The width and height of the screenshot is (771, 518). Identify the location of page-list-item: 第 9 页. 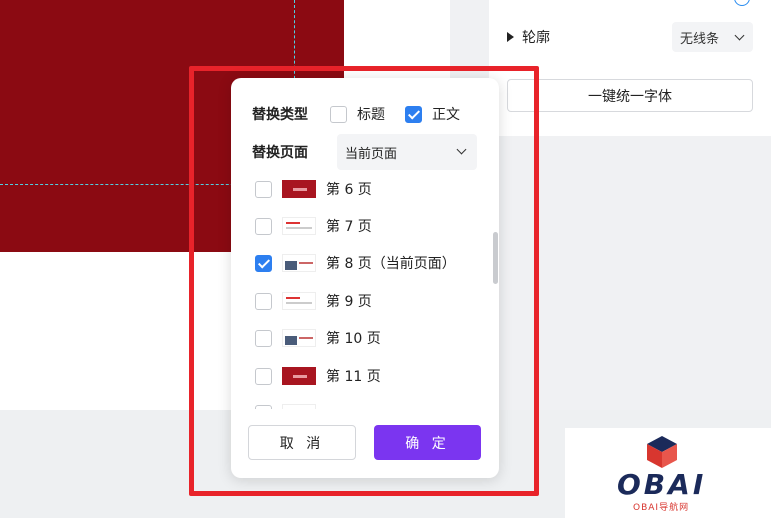
(313, 301).